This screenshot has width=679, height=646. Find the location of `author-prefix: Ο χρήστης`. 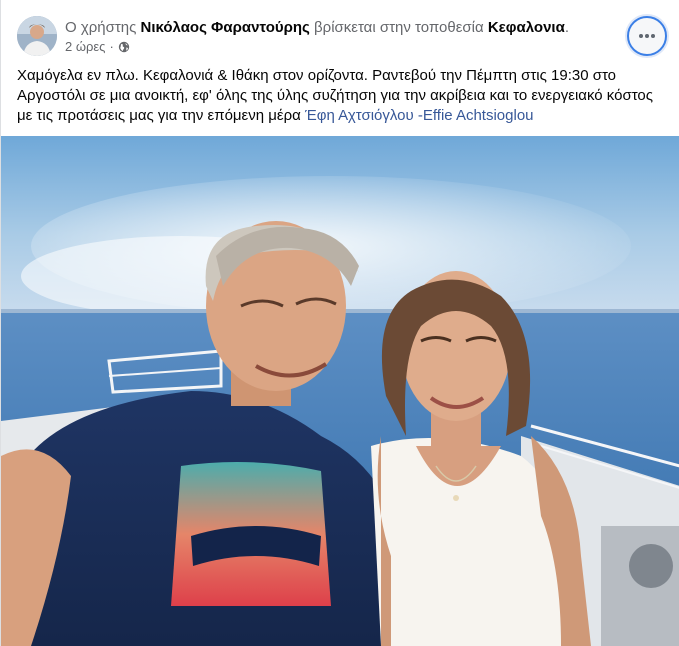

author-prefix: Ο χρήστης is located at coordinates (101, 27).